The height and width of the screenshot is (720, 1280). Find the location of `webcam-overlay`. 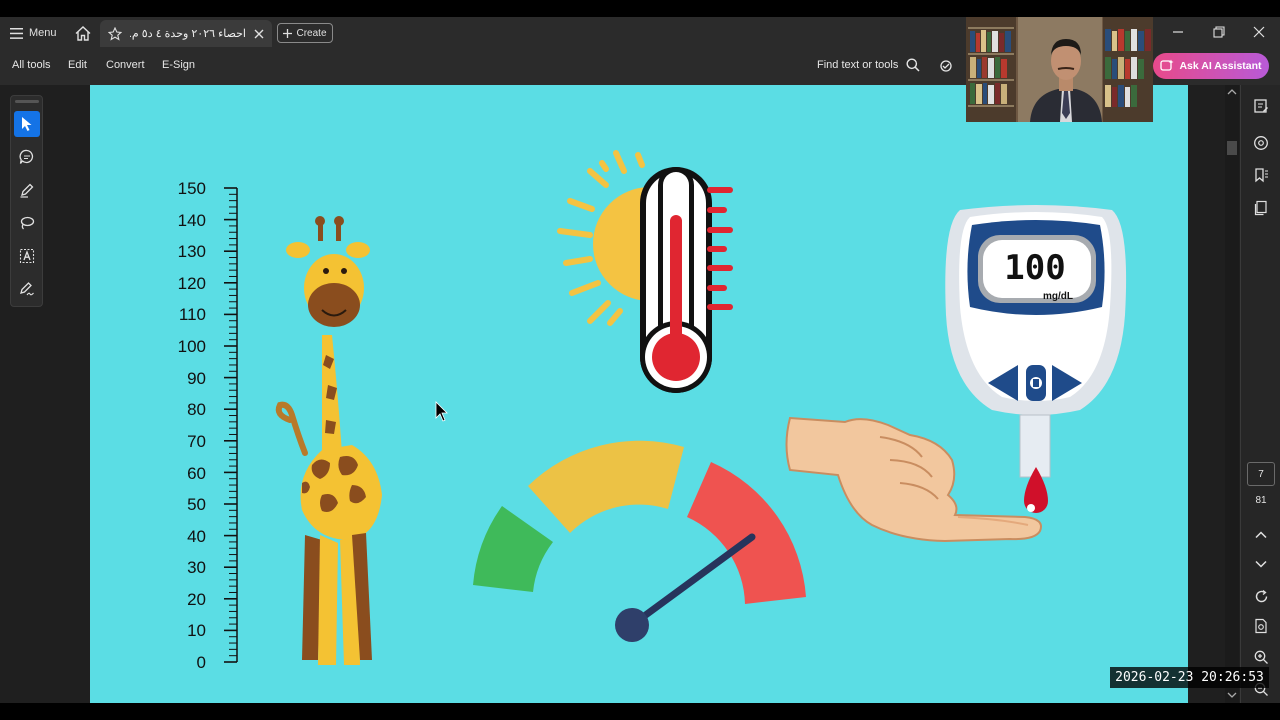

webcam-overlay is located at coordinates (1059, 69).